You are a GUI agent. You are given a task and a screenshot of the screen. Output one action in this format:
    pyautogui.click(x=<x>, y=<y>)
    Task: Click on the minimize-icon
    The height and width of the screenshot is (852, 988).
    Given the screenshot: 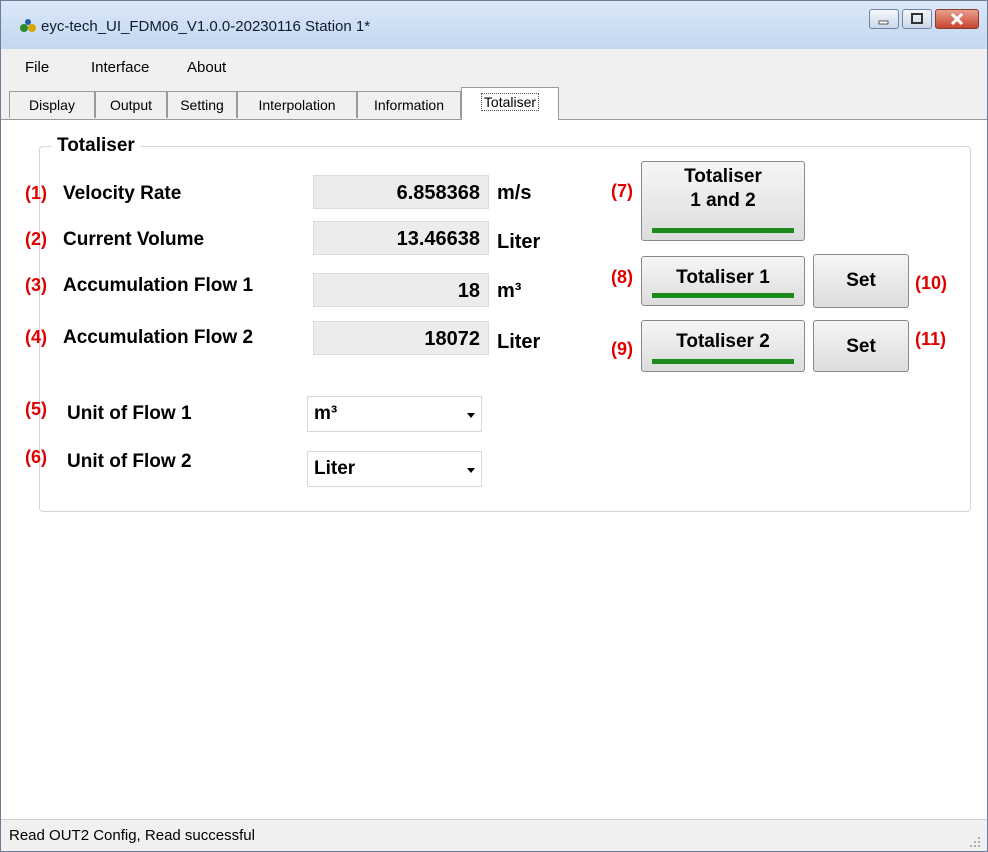 What is the action you would take?
    pyautogui.click(x=883, y=22)
    